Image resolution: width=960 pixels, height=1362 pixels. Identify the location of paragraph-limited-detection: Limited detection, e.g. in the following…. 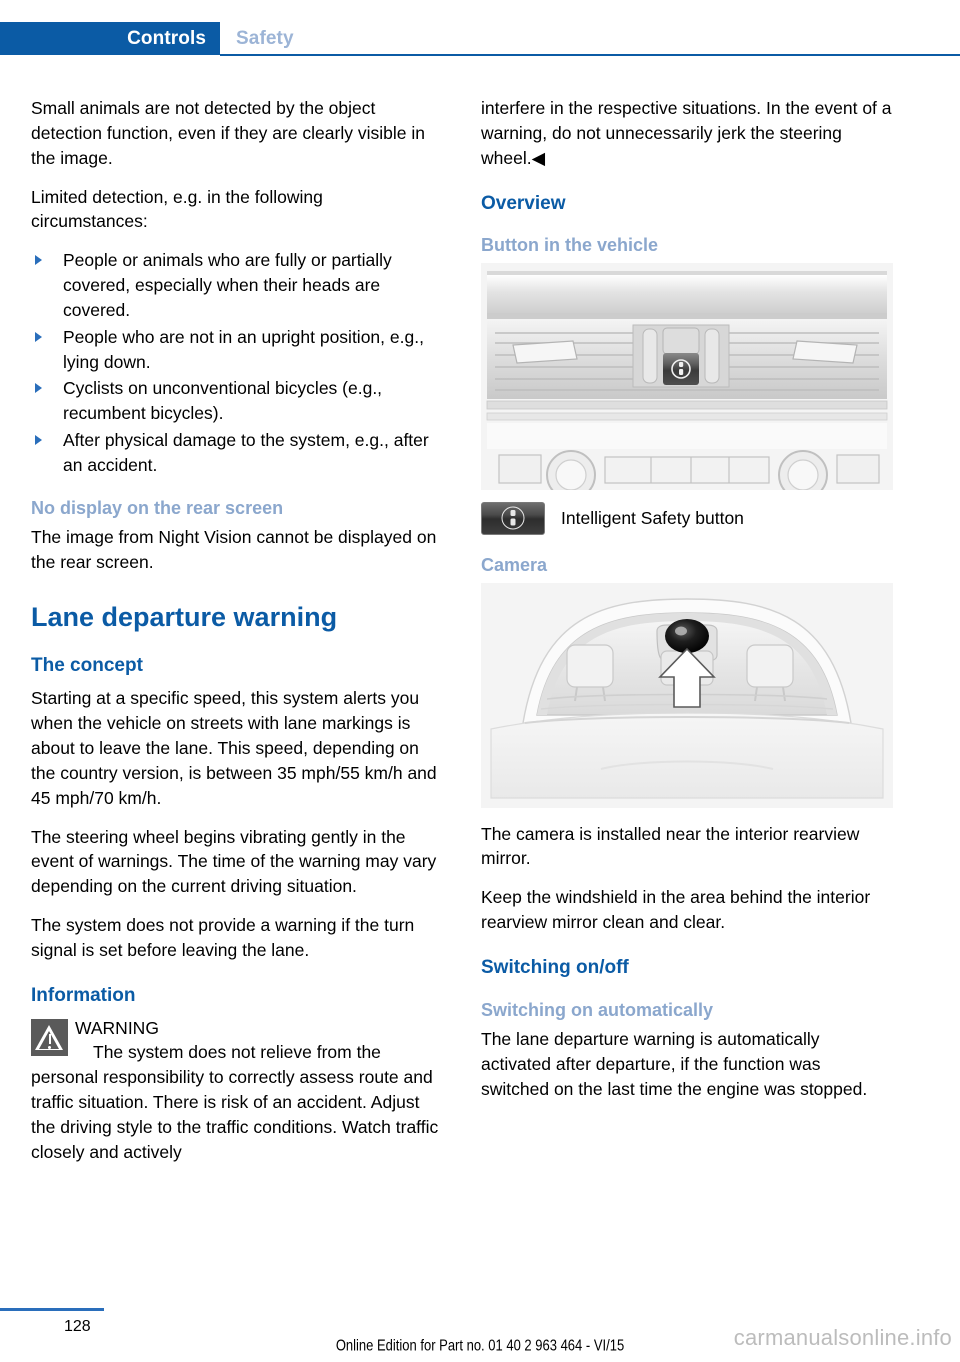
(177, 209).